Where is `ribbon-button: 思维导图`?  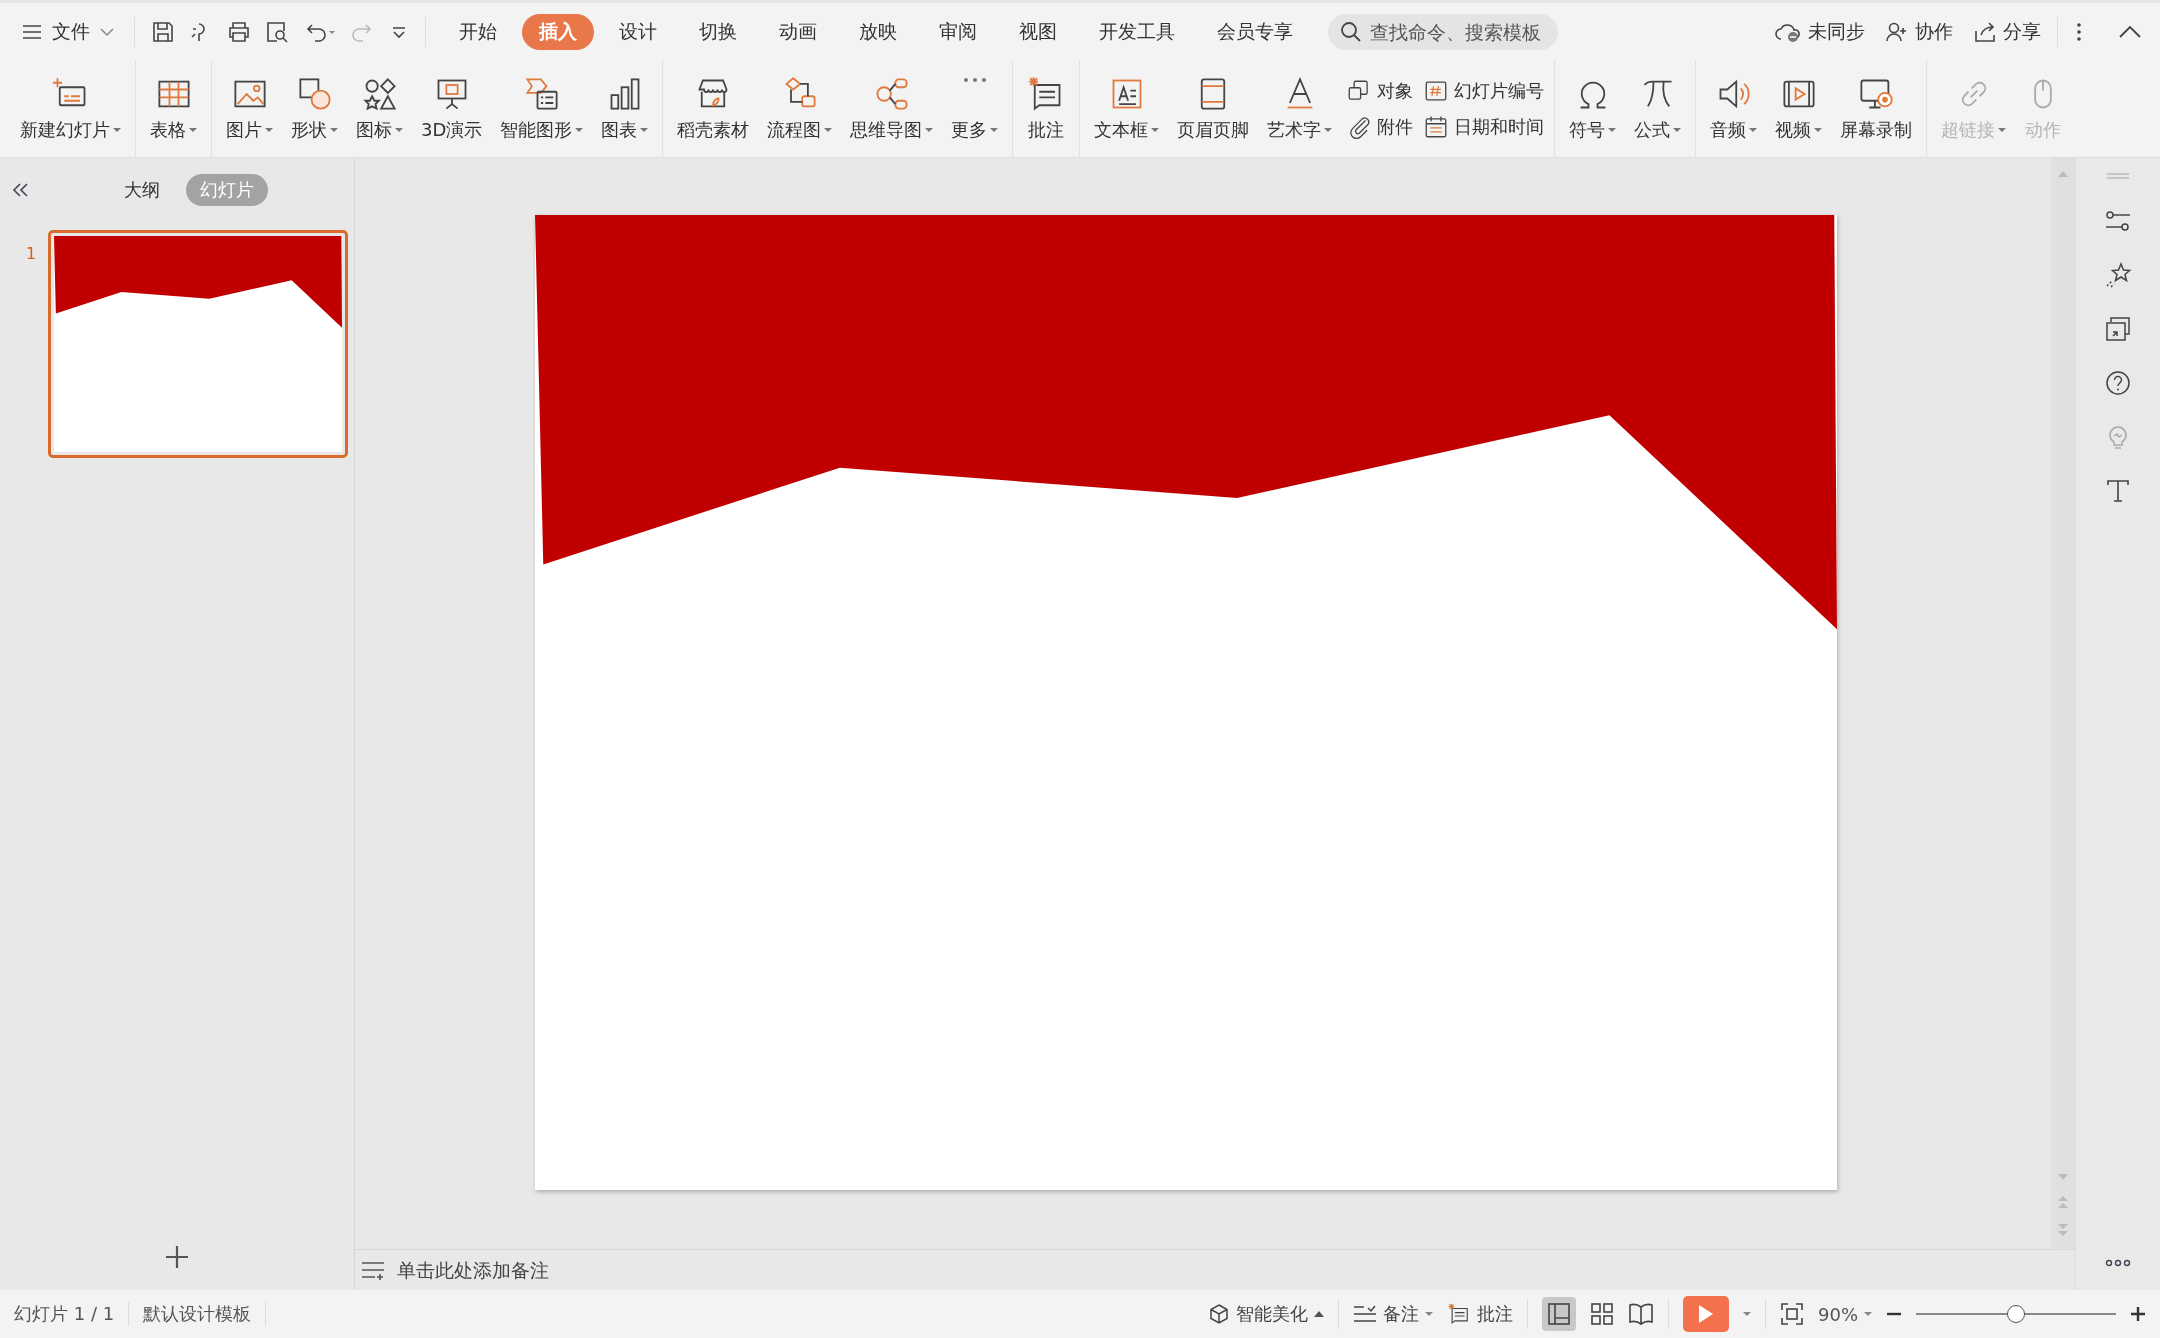
ribbon-button: 思维导图 is located at coordinates (892, 108).